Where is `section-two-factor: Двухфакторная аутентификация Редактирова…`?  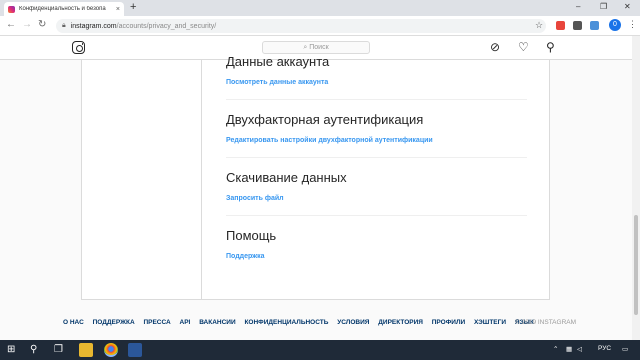
section-two-factor: Двухфакторная аутентификация Редактирова… is located at coordinates (376, 128).